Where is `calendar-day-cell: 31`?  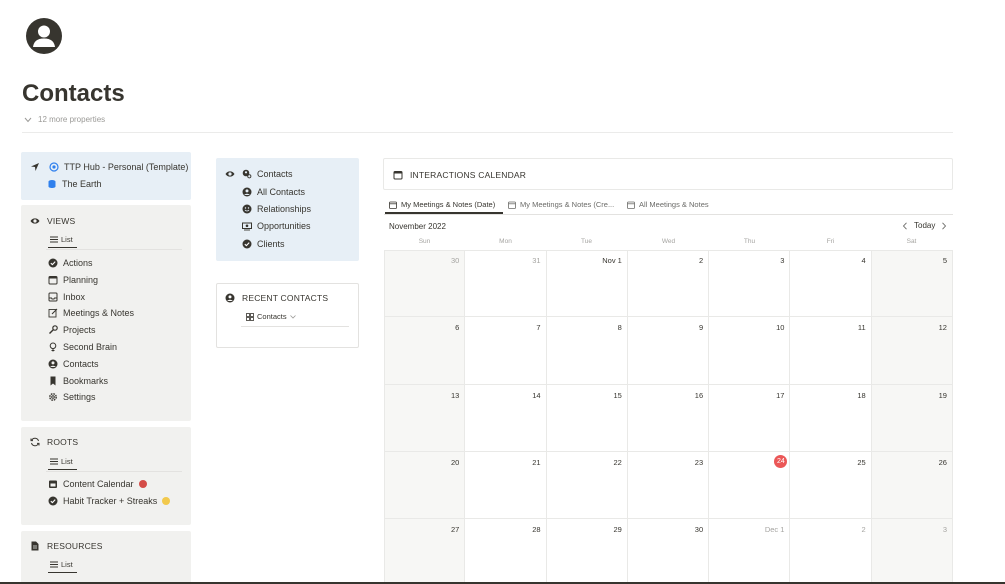
calendar-day-cell: 31 is located at coordinates (506, 284).